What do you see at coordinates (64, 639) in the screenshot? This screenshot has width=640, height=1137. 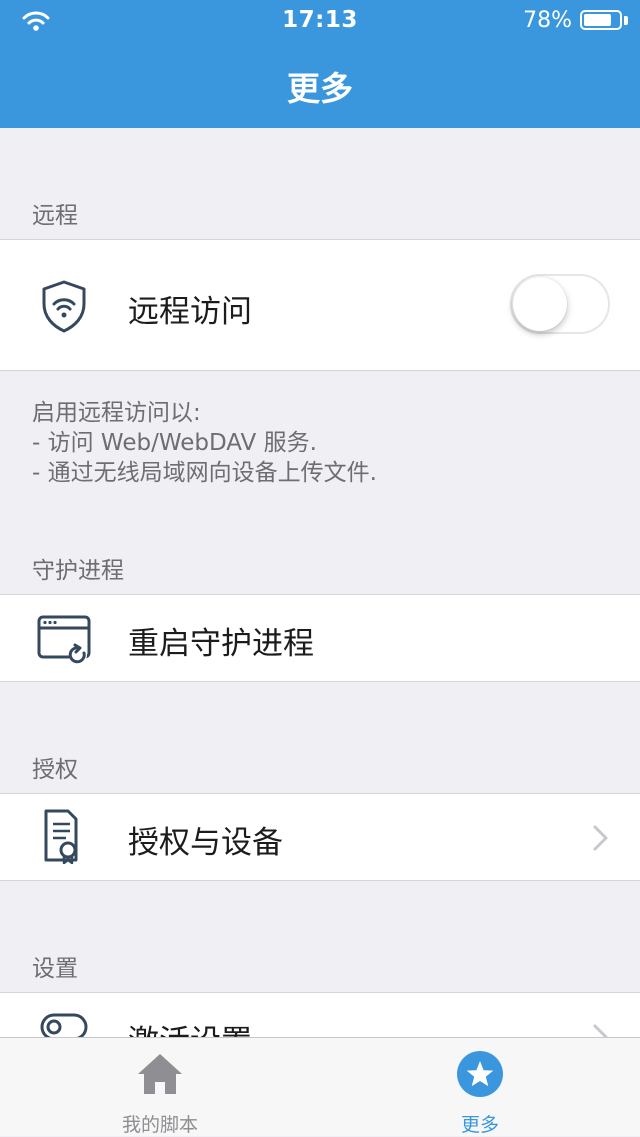 I see `window-restart-icon` at bounding box center [64, 639].